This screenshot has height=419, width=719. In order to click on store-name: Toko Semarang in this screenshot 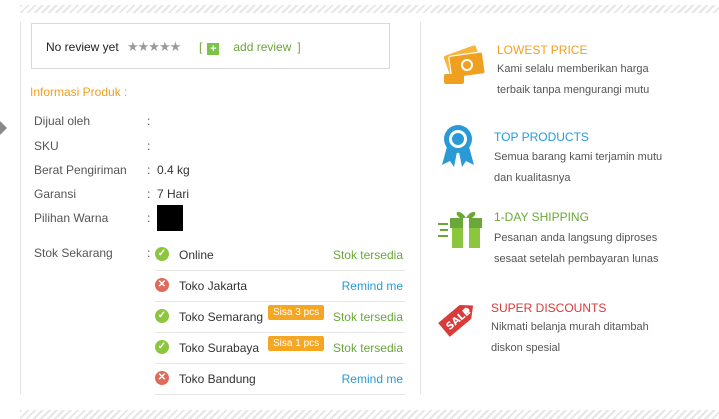, I will do `click(221, 317)`.